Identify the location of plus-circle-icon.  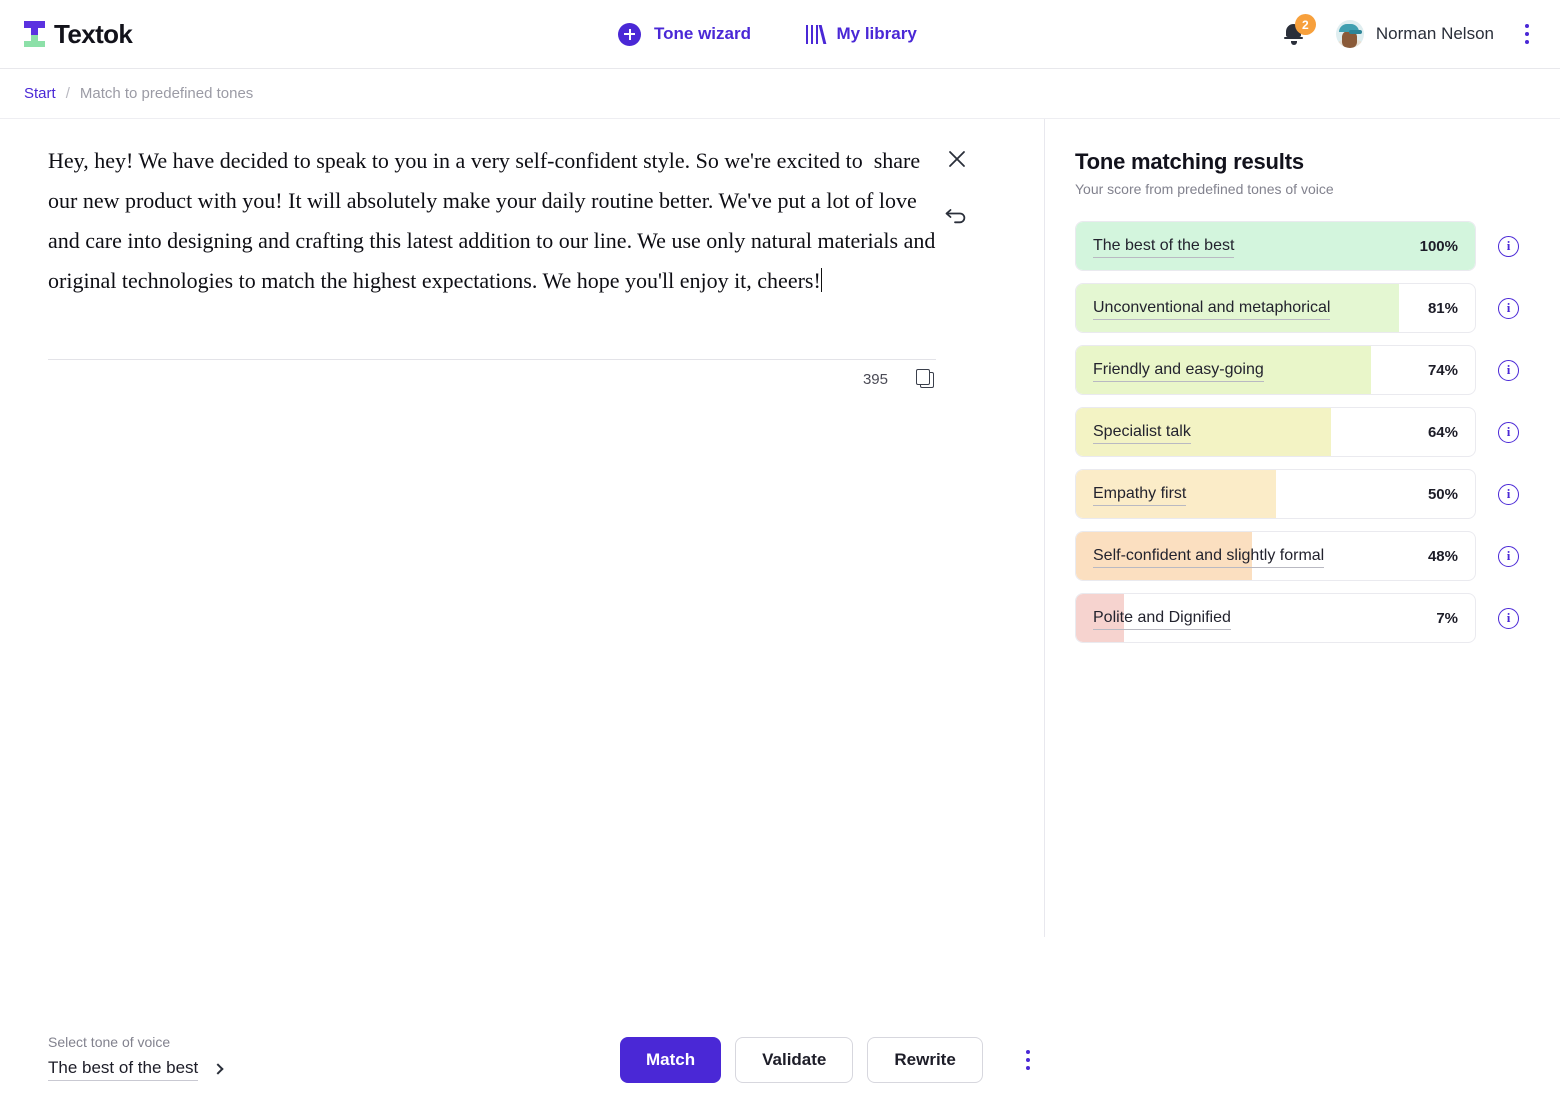
(629, 34).